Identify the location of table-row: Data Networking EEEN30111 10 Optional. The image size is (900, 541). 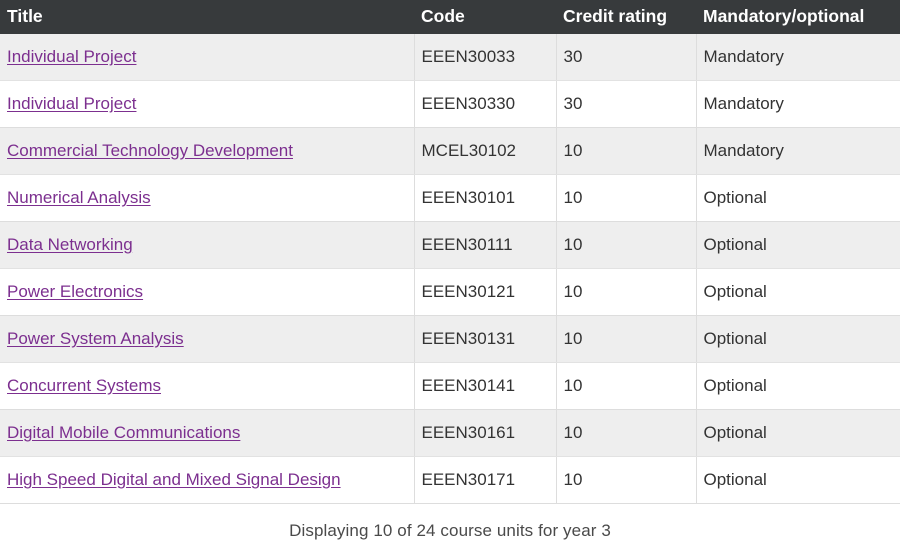
(450, 245).